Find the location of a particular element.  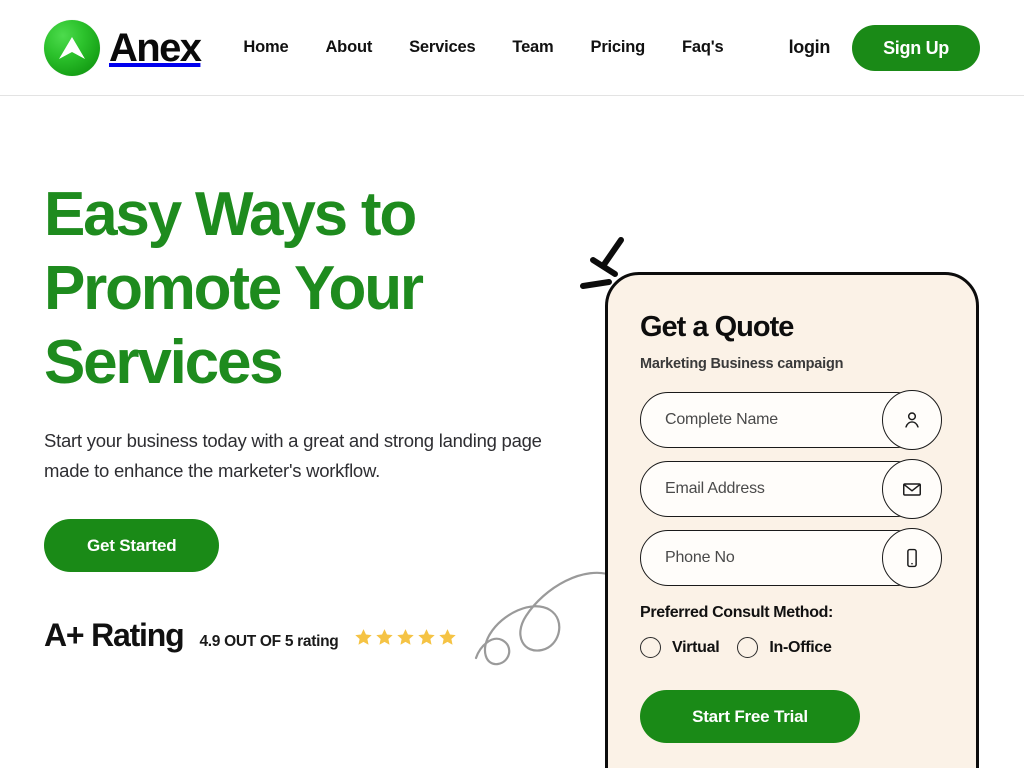

login-link: login is located at coordinates (810, 47).